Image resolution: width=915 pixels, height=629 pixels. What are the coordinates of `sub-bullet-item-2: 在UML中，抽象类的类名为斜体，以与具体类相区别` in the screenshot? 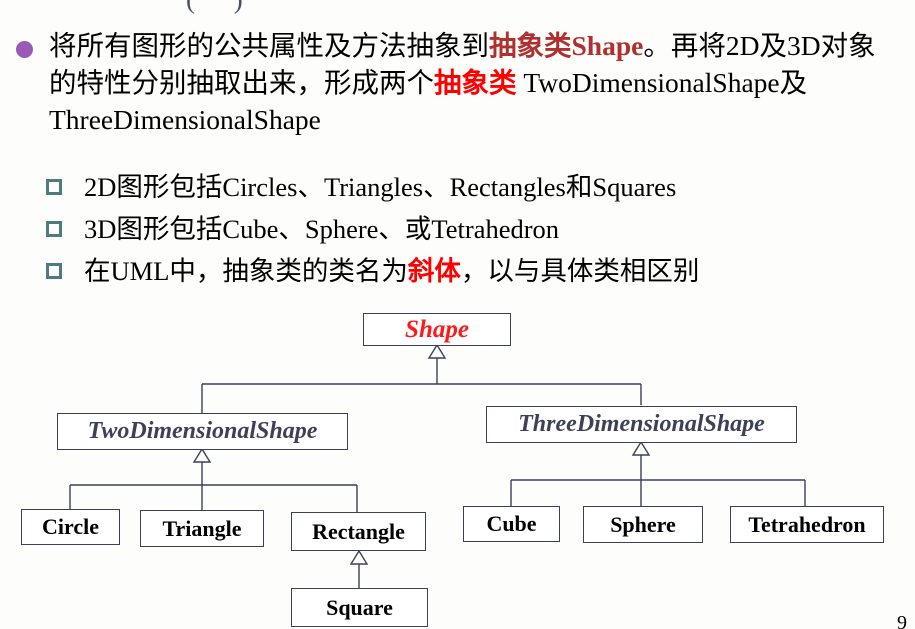 It's located at (476, 271).